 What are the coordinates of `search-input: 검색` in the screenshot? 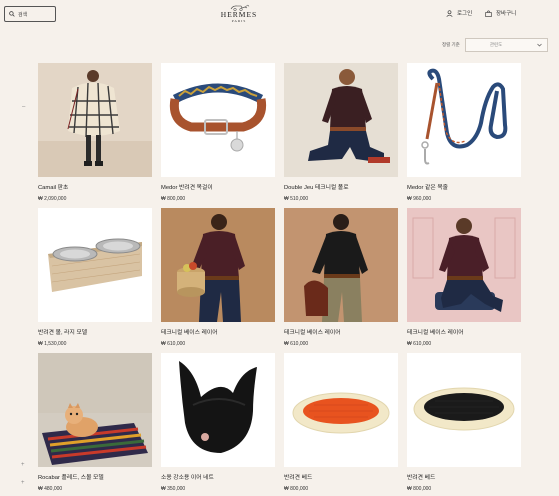 It's located at (30, 14).